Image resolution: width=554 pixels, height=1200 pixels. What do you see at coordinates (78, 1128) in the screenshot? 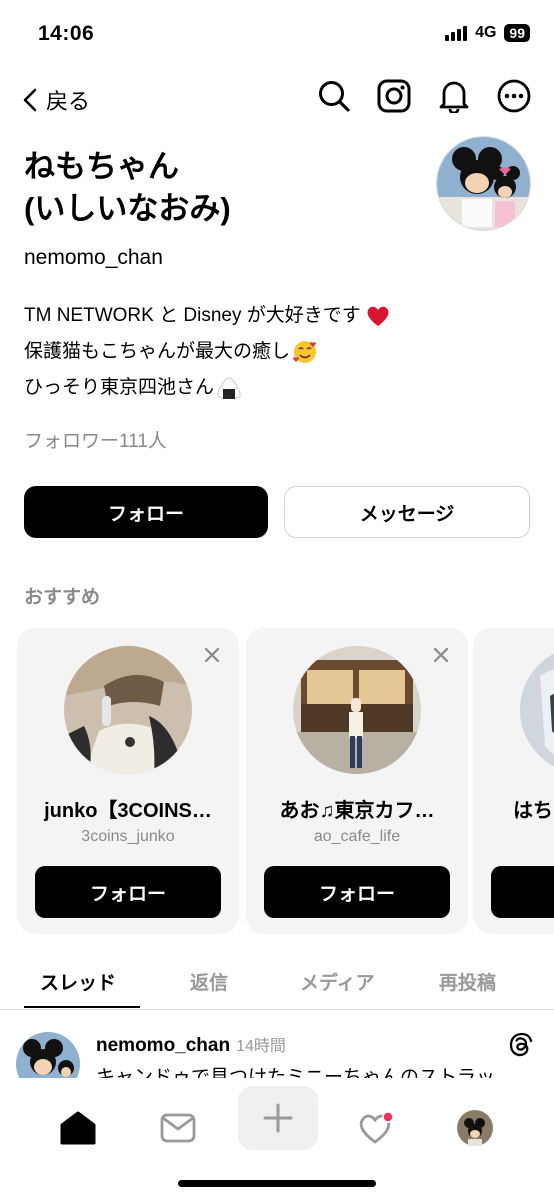
I see `home-icon` at bounding box center [78, 1128].